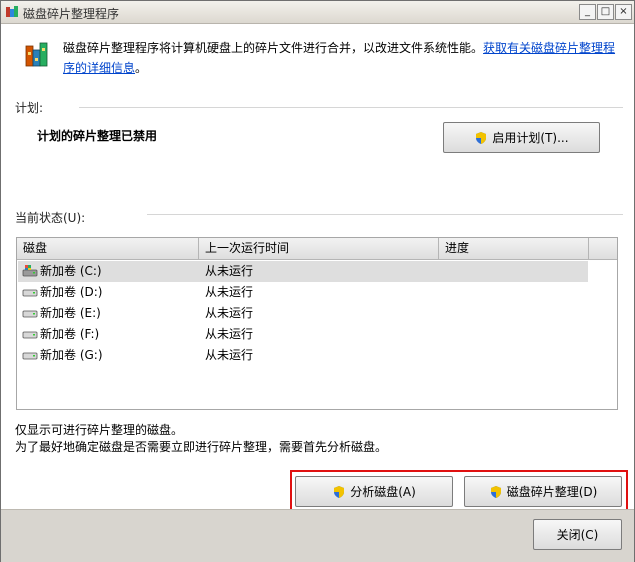 This screenshot has width=635, height=562. What do you see at coordinates (201, 447) in the screenshot?
I see `info-line-2: 为了最好地确定磁盘是否需要立即进行碎片整理，需要首先分析磁盘。` at bounding box center [201, 447].